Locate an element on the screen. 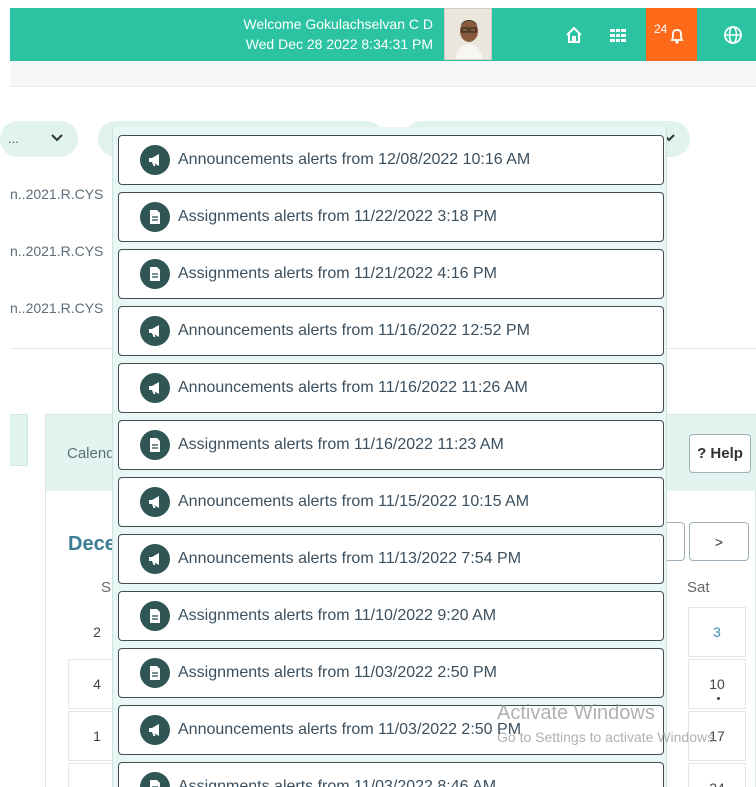 The width and height of the screenshot is (756, 787). calendar-day-with-event: 10 is located at coordinates (717, 684).